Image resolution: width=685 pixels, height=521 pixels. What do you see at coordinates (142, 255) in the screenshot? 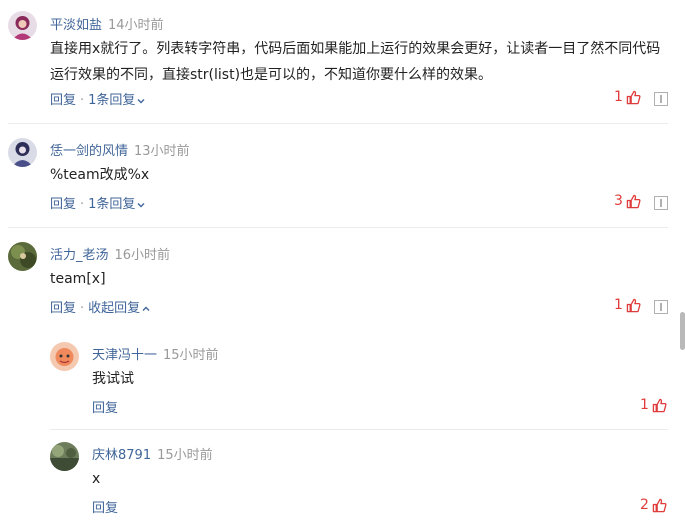
I see `timestamp: 16小时前` at bounding box center [142, 255].